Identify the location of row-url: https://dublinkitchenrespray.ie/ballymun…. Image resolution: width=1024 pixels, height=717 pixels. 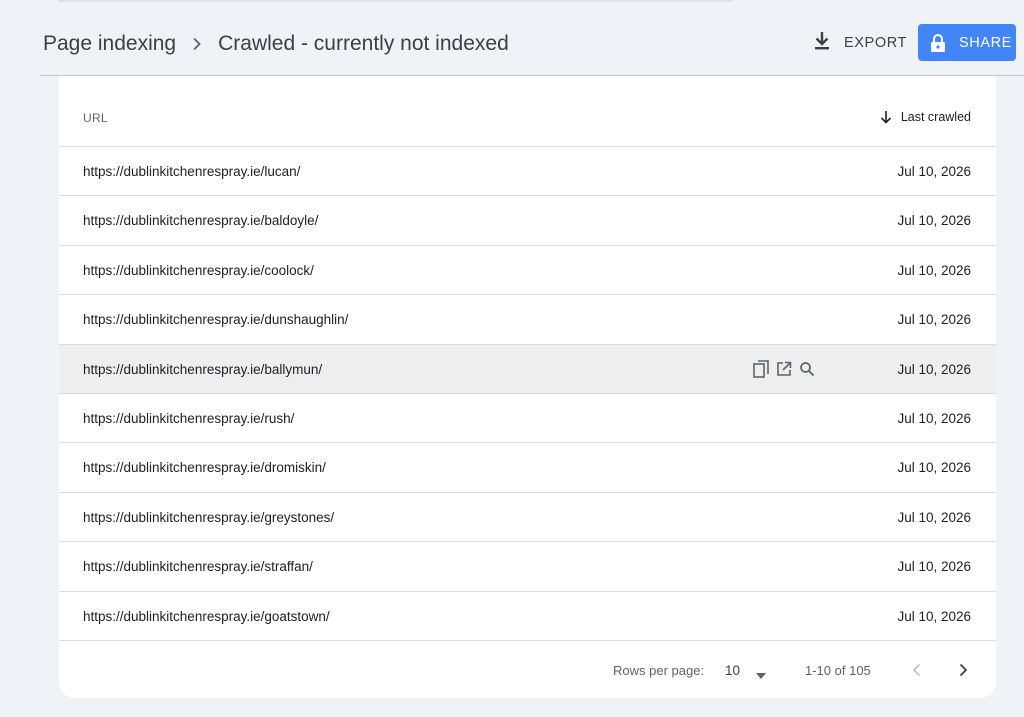
(203, 369).